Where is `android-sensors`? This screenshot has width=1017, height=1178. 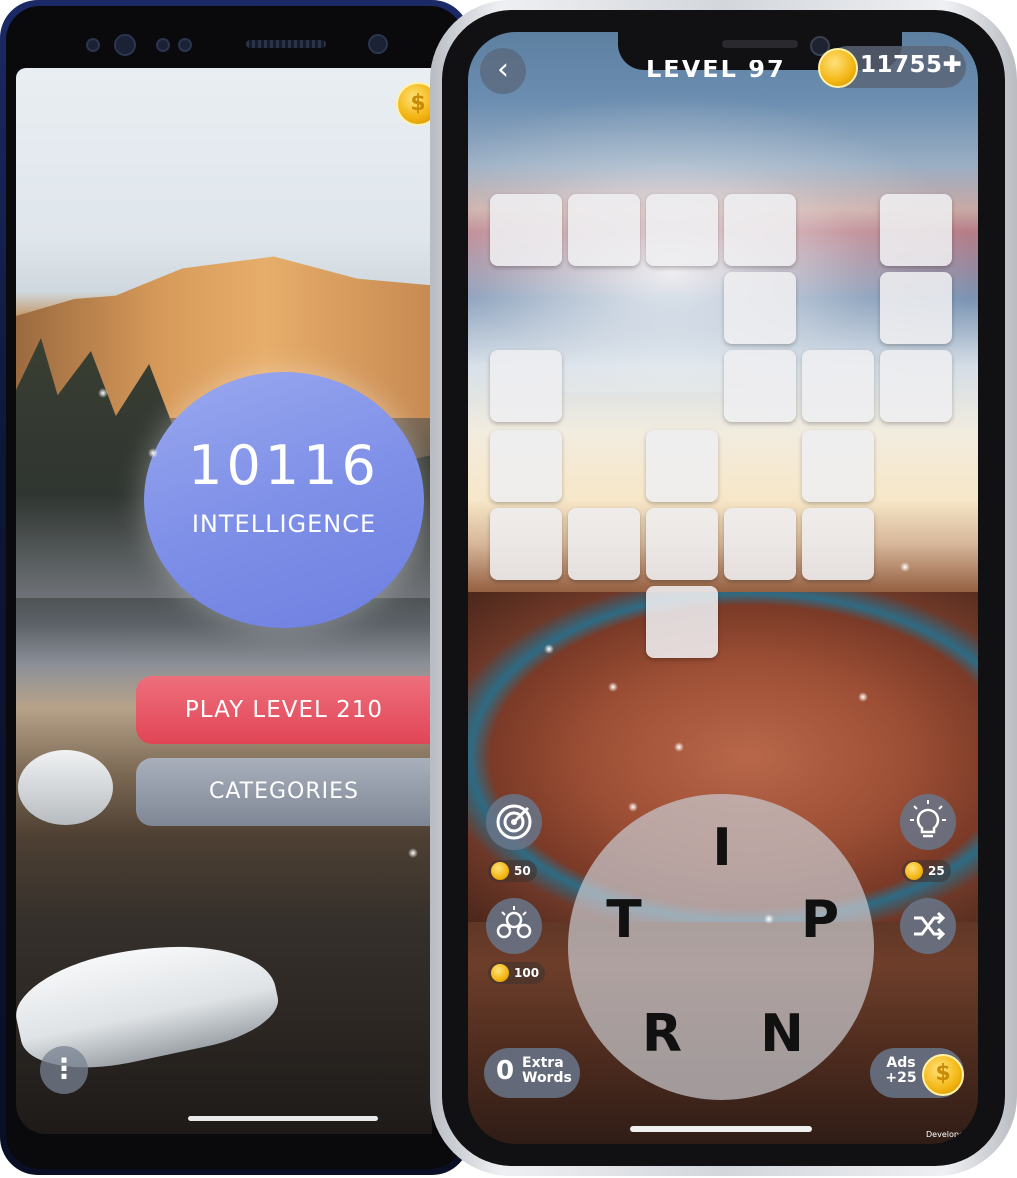 android-sensors is located at coordinates (251, 45).